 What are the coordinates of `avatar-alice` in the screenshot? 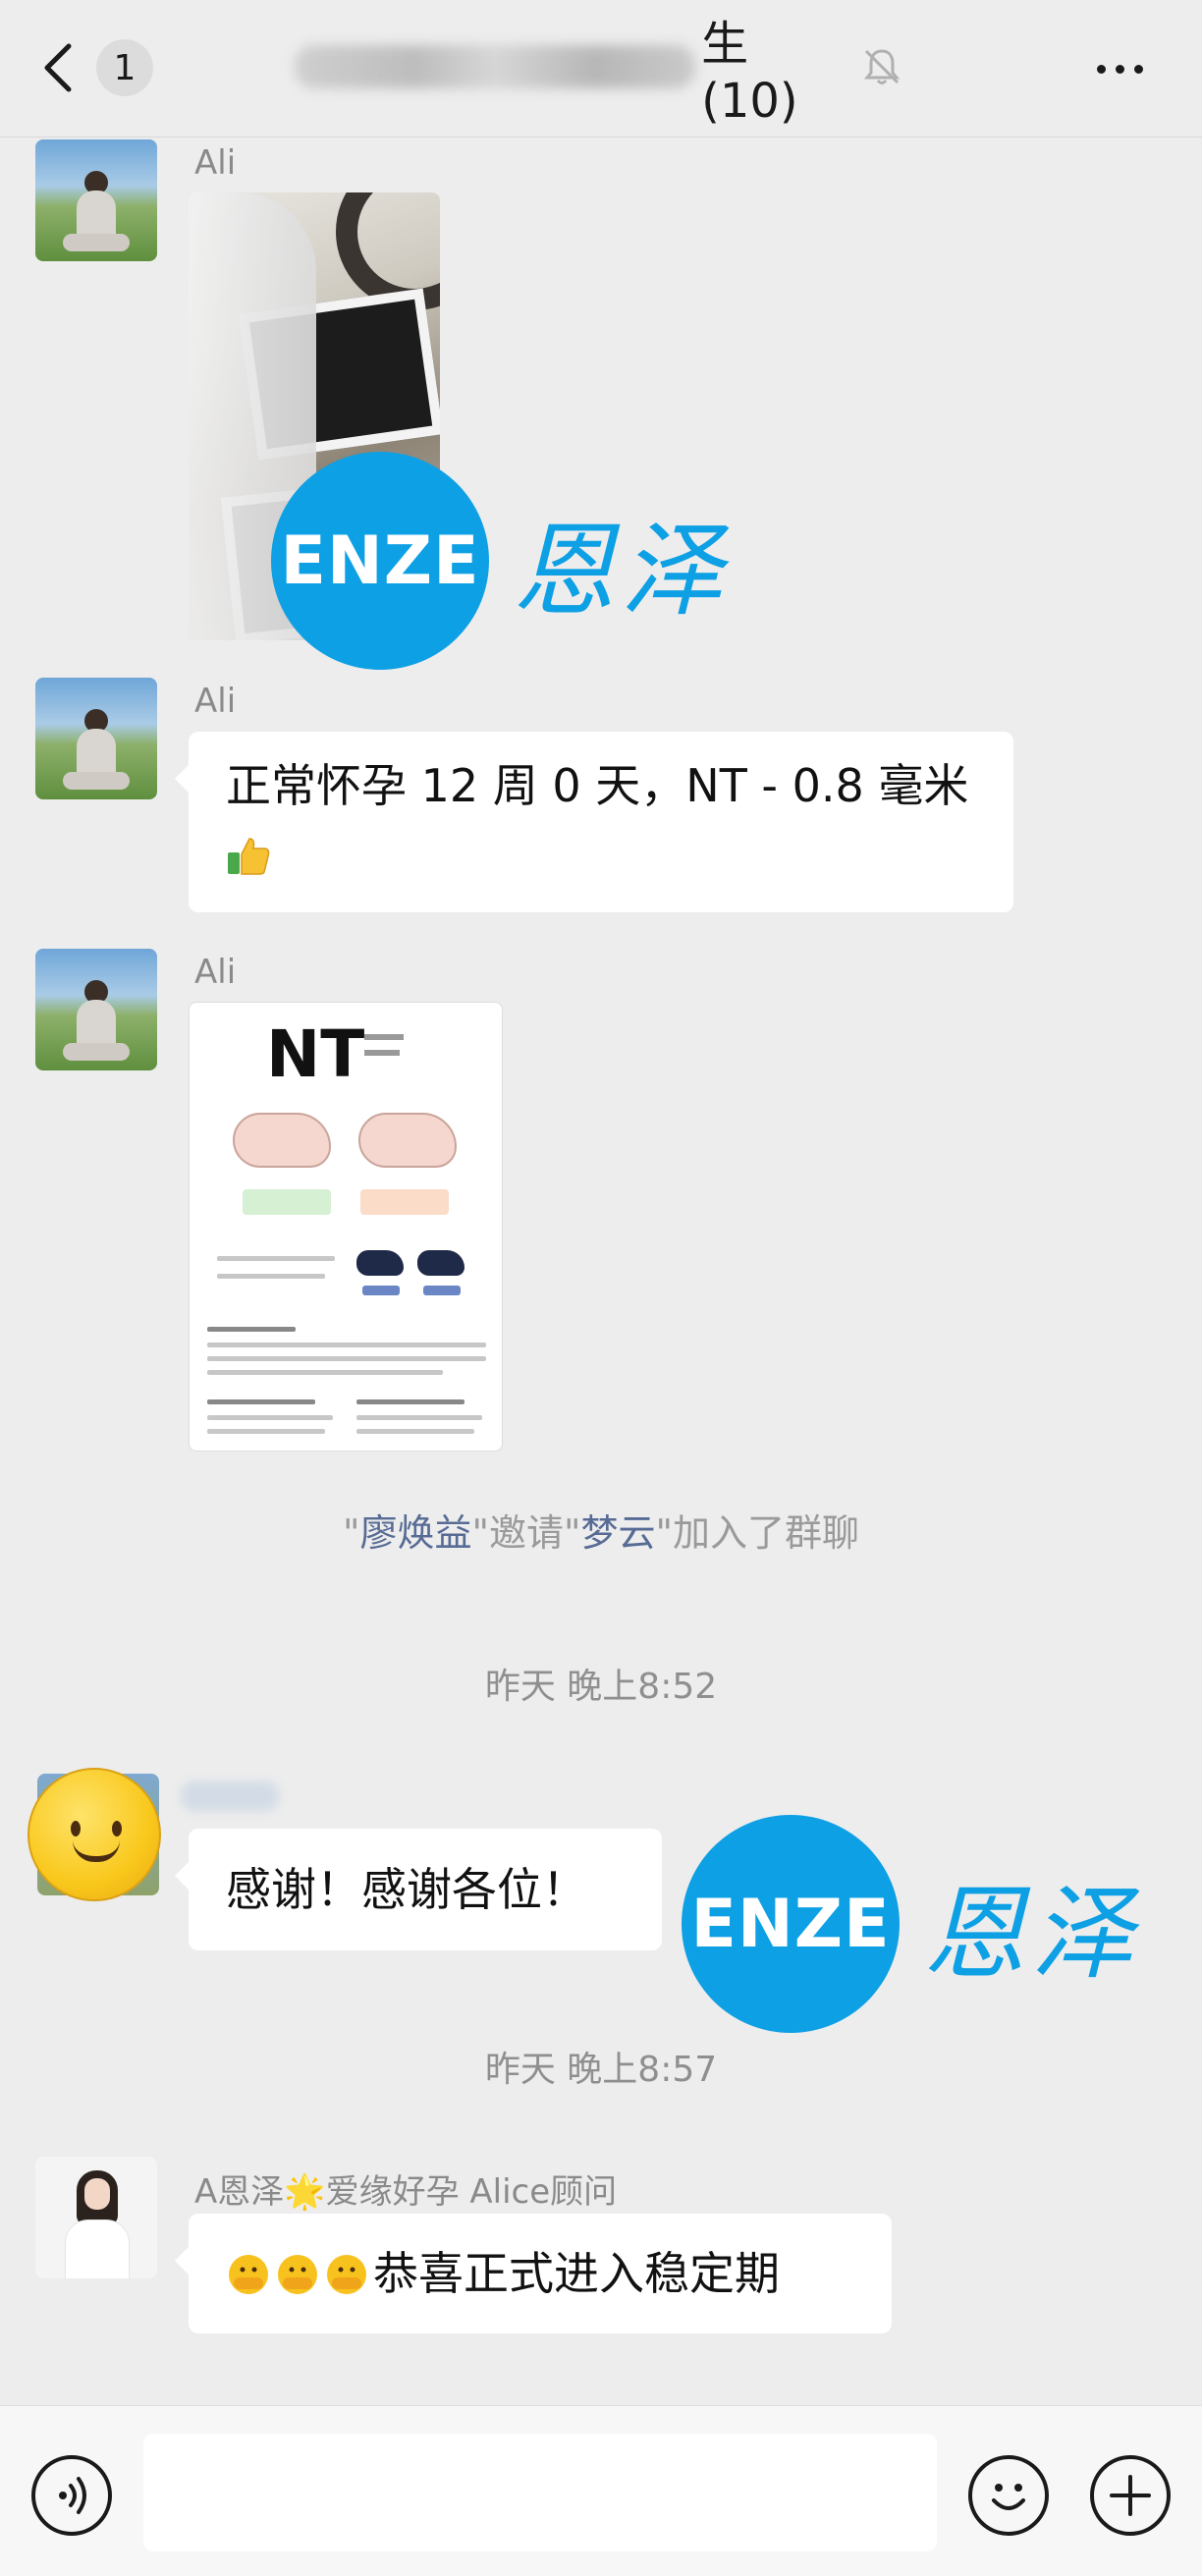 It's located at (96, 2218).